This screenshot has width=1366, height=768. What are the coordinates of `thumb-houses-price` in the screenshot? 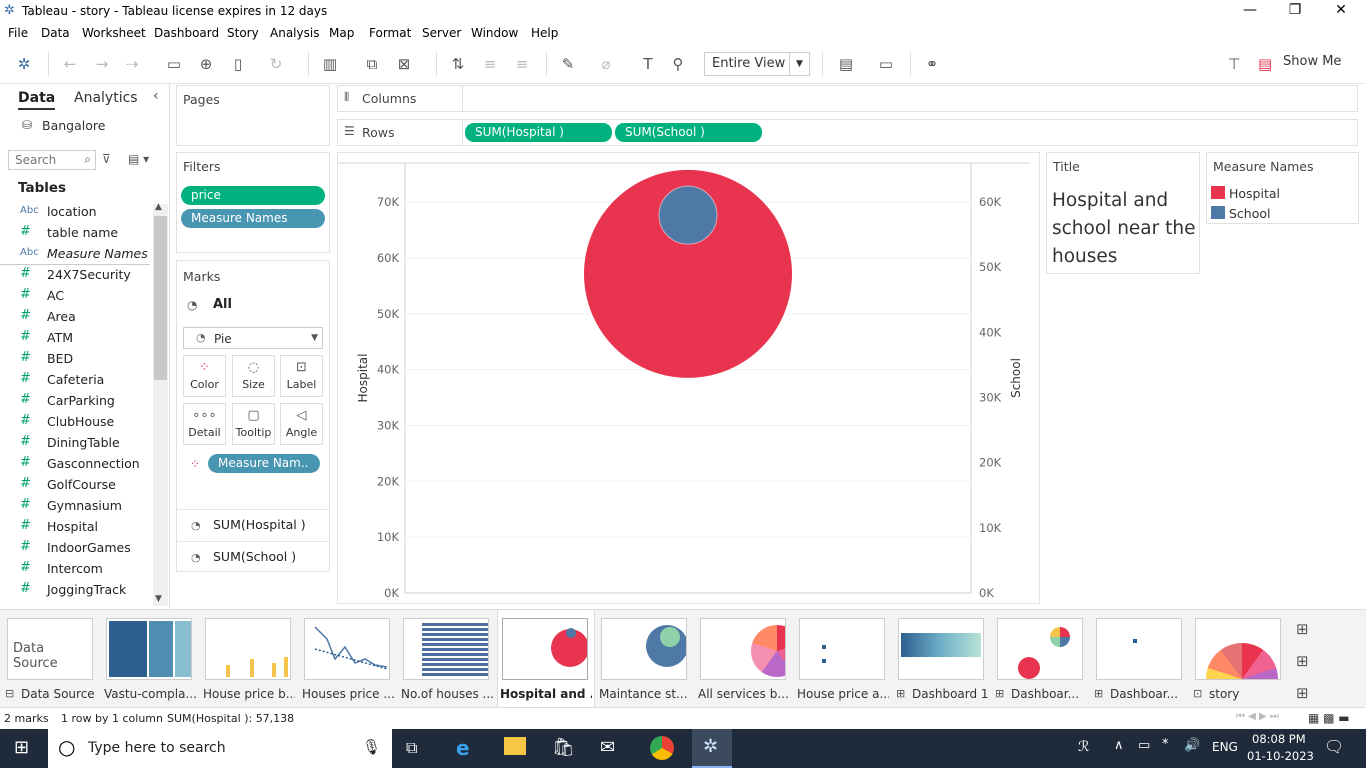 It's located at (347, 649).